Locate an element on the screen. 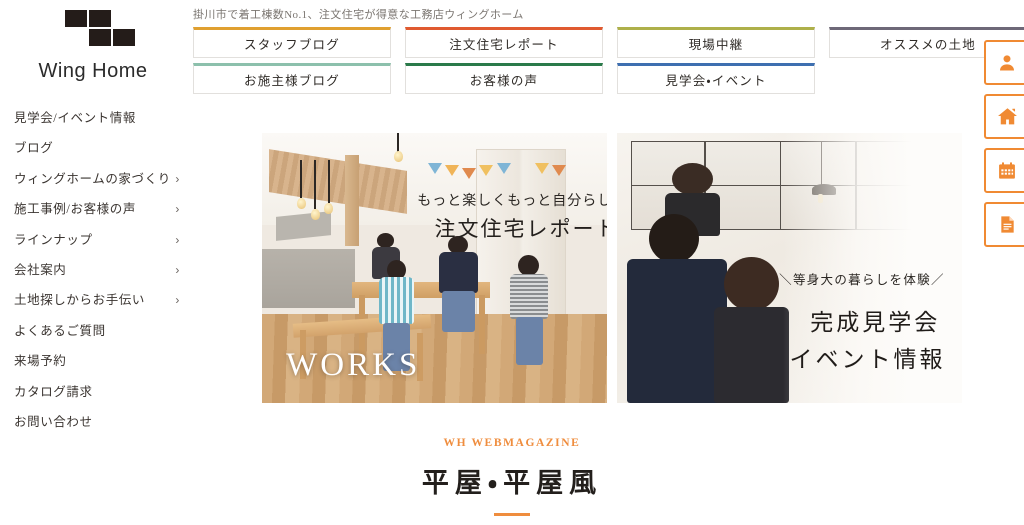 Image resolution: width=1024 pixels, height=525 pixels. sidebar-item-events: 見学会/イベント情報 is located at coordinates (100, 118).